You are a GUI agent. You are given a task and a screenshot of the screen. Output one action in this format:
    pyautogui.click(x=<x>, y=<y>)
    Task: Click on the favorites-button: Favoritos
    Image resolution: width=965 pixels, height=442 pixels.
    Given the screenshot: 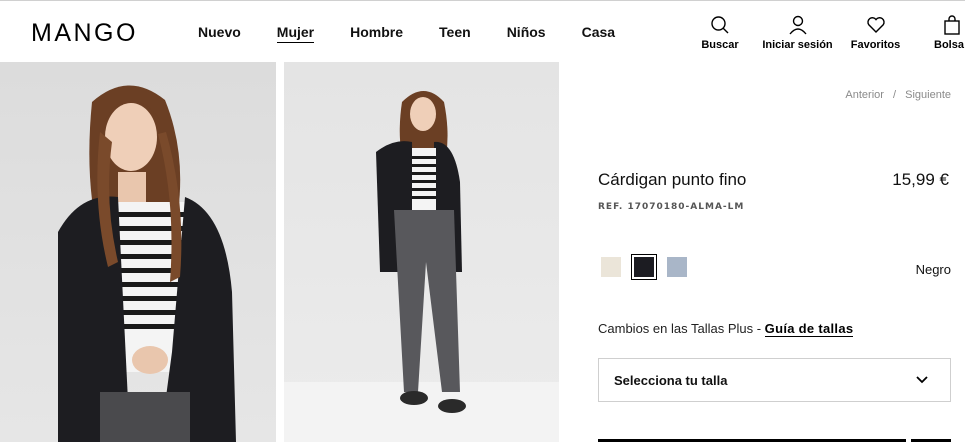 What is the action you would take?
    pyautogui.click(x=875, y=33)
    